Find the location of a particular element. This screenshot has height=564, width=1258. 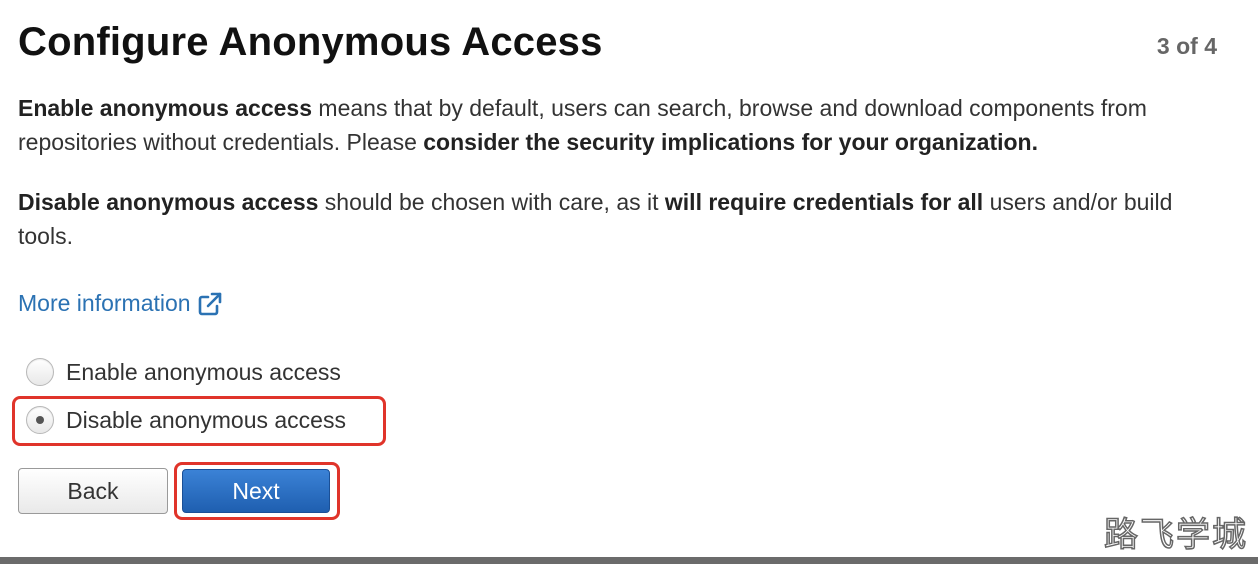

disable-description-text: should be chosen with care, as it is located at coordinates (491, 202).